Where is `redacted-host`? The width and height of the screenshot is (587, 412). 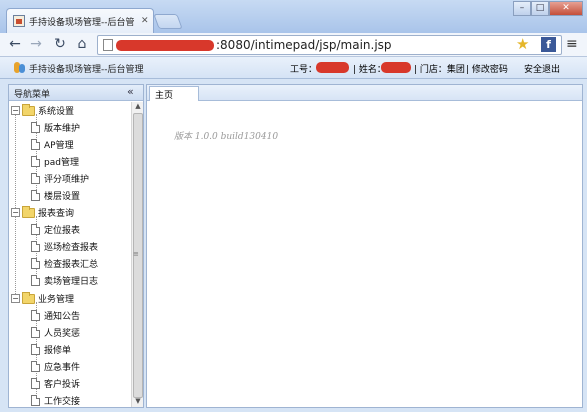
redacted-host is located at coordinates (165, 45).